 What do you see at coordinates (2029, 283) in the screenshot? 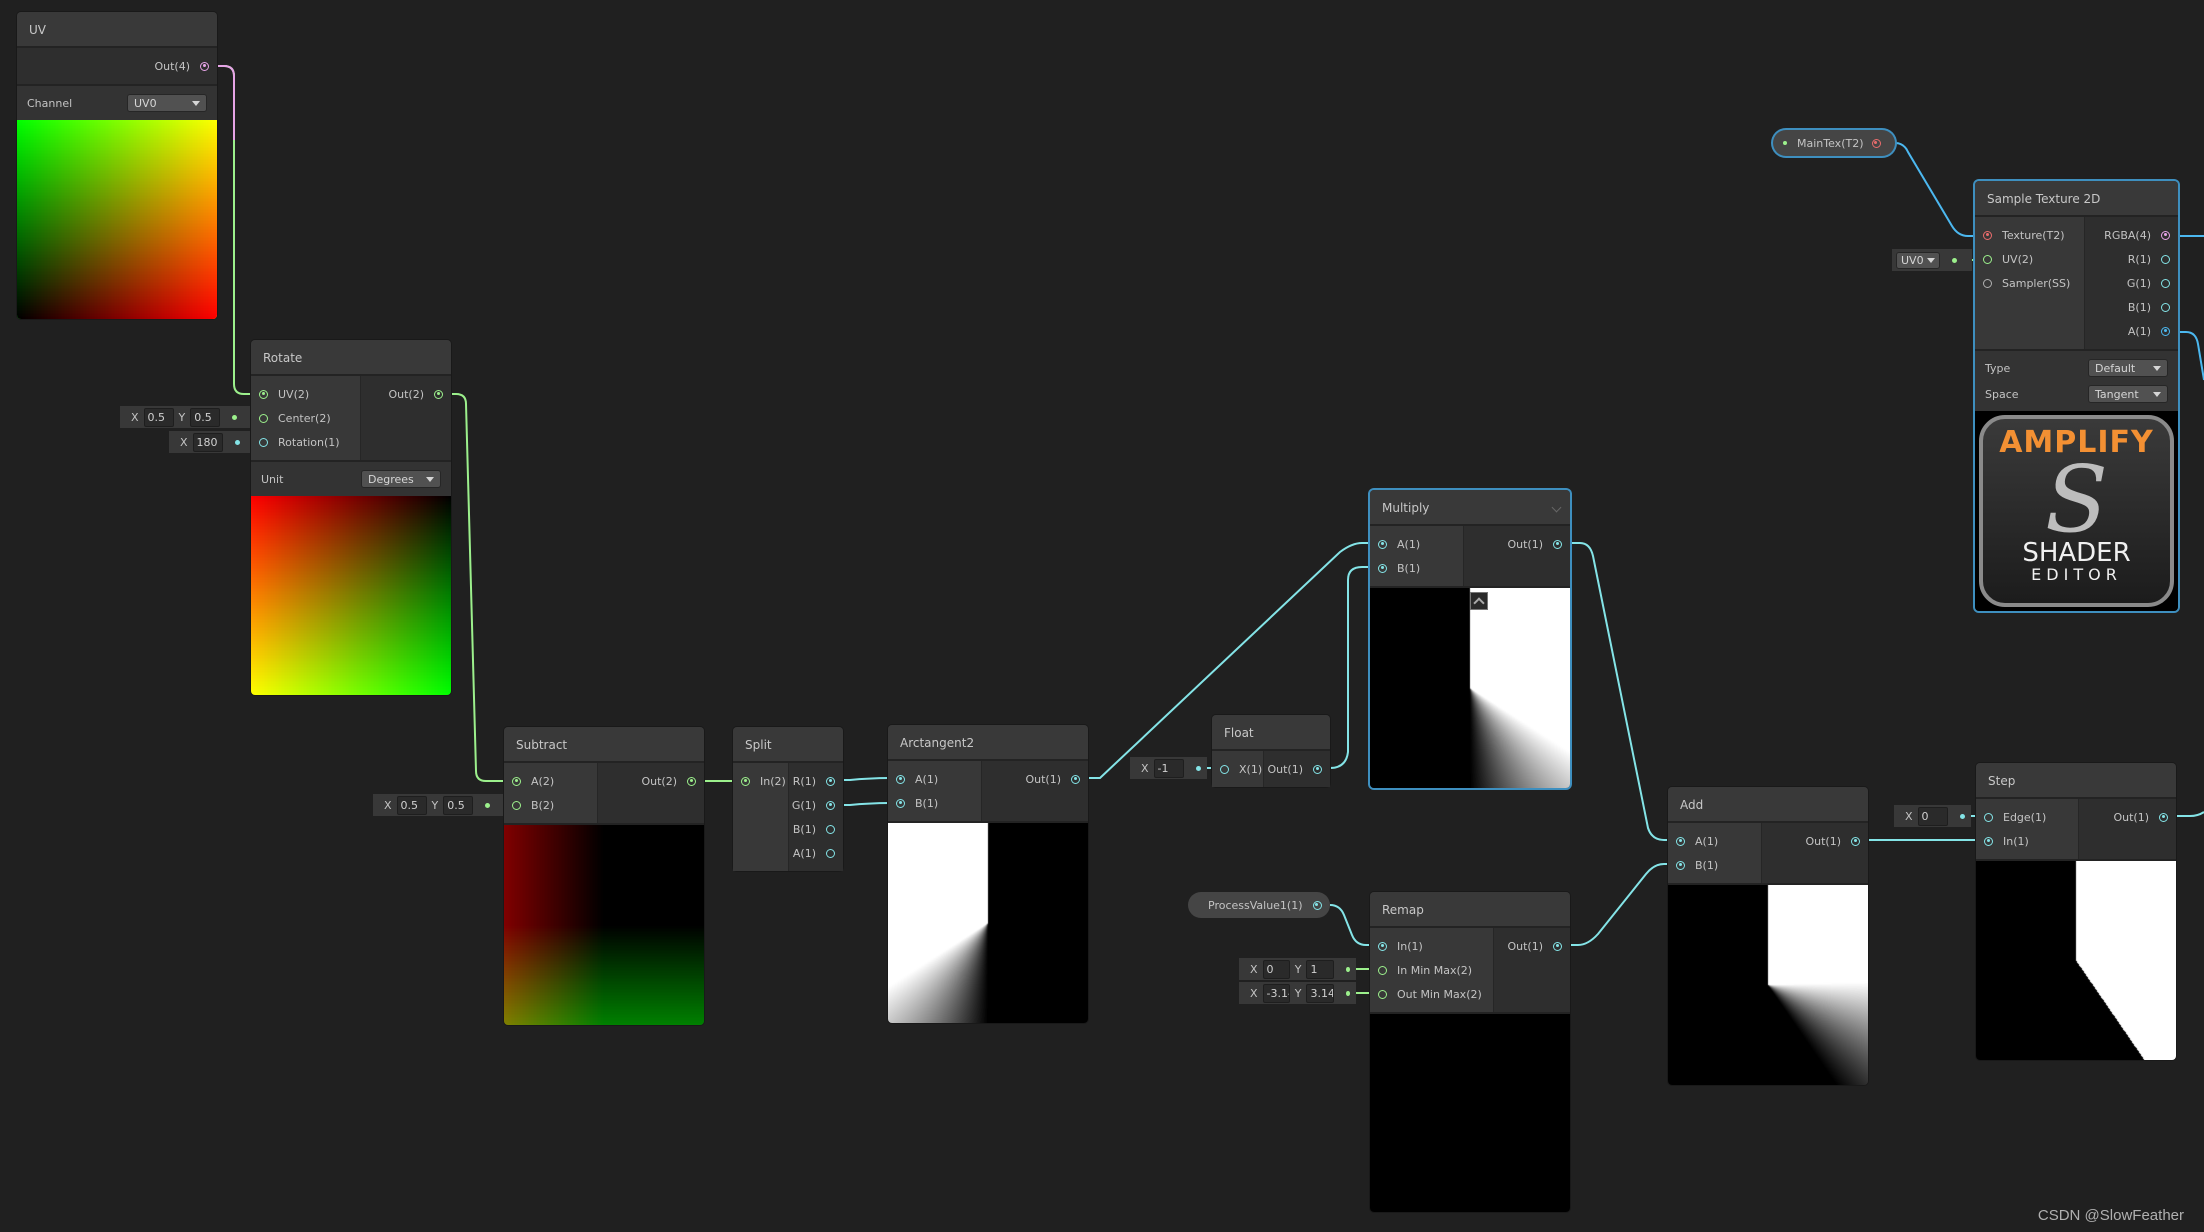
I see `sampletex-sampler-port: Sampler(SS)` at bounding box center [2029, 283].